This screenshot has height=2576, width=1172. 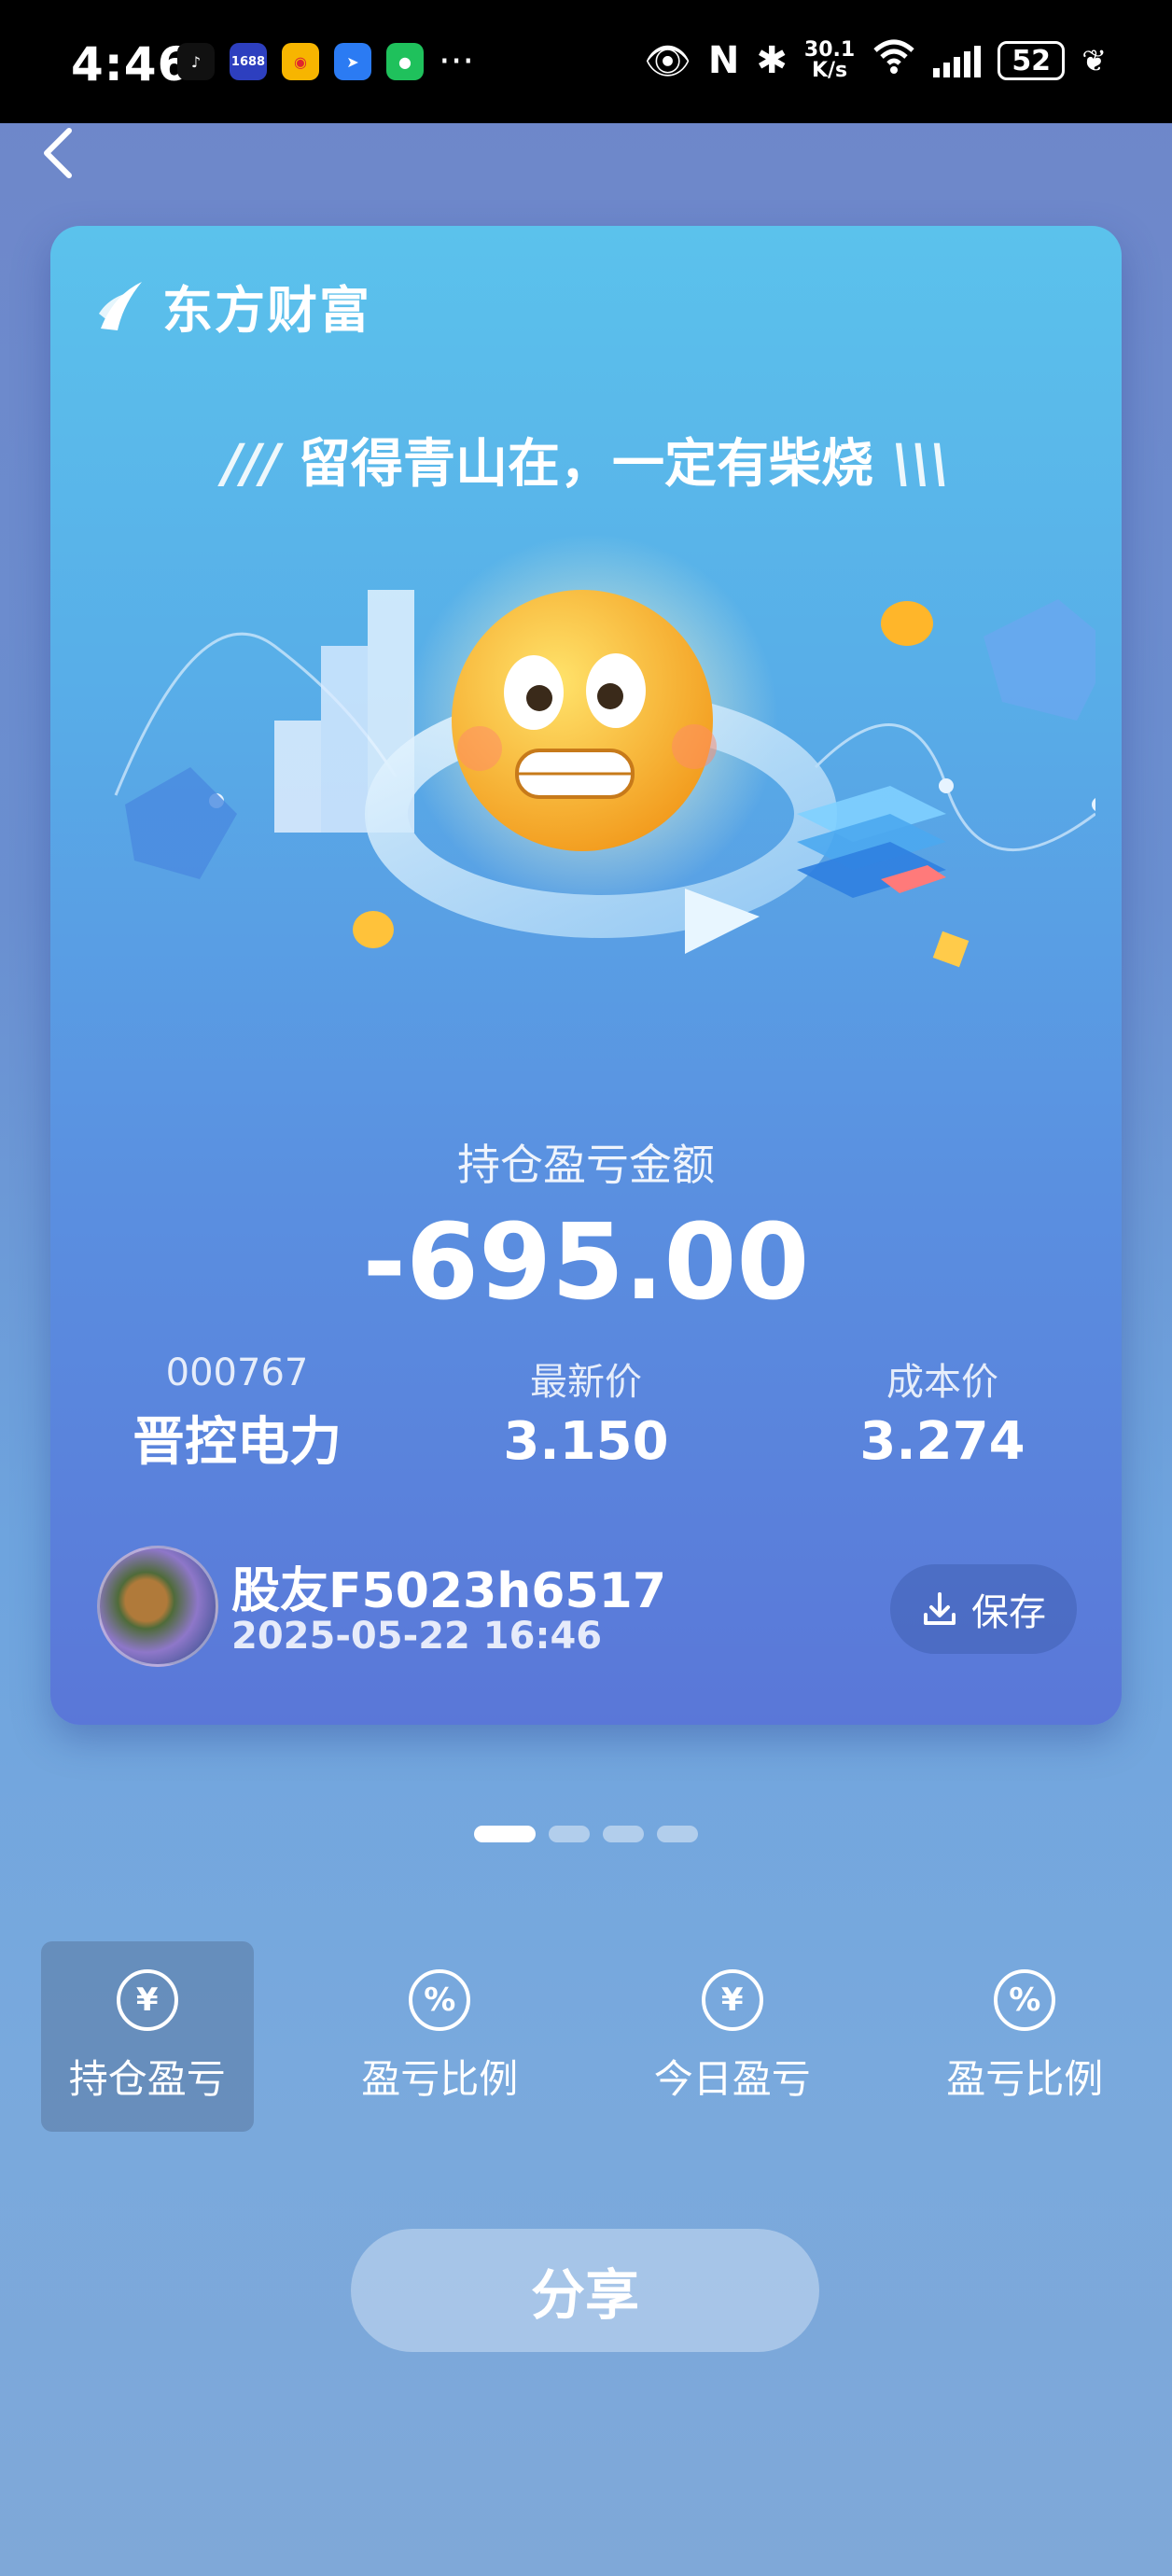 What do you see at coordinates (448, 1591) in the screenshot?
I see `user-name: 股友F5023h6517` at bounding box center [448, 1591].